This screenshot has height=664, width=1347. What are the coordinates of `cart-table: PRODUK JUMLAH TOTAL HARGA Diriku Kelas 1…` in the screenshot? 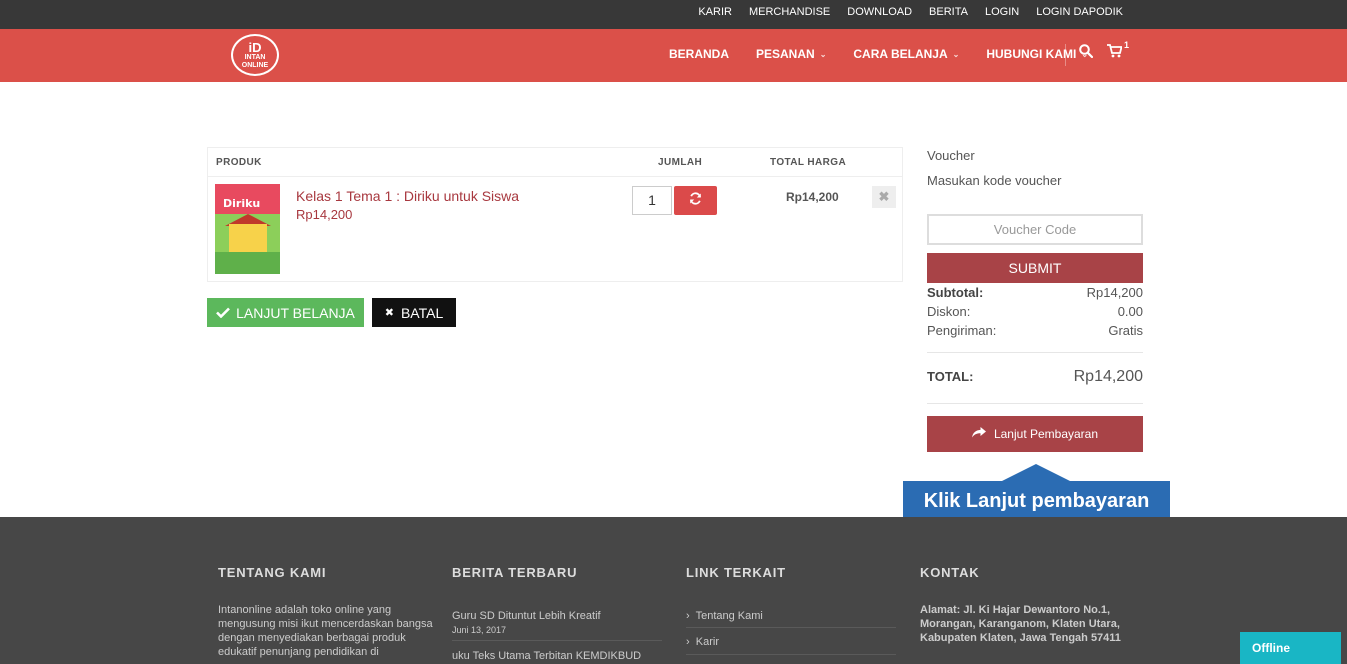 It's located at (555, 214).